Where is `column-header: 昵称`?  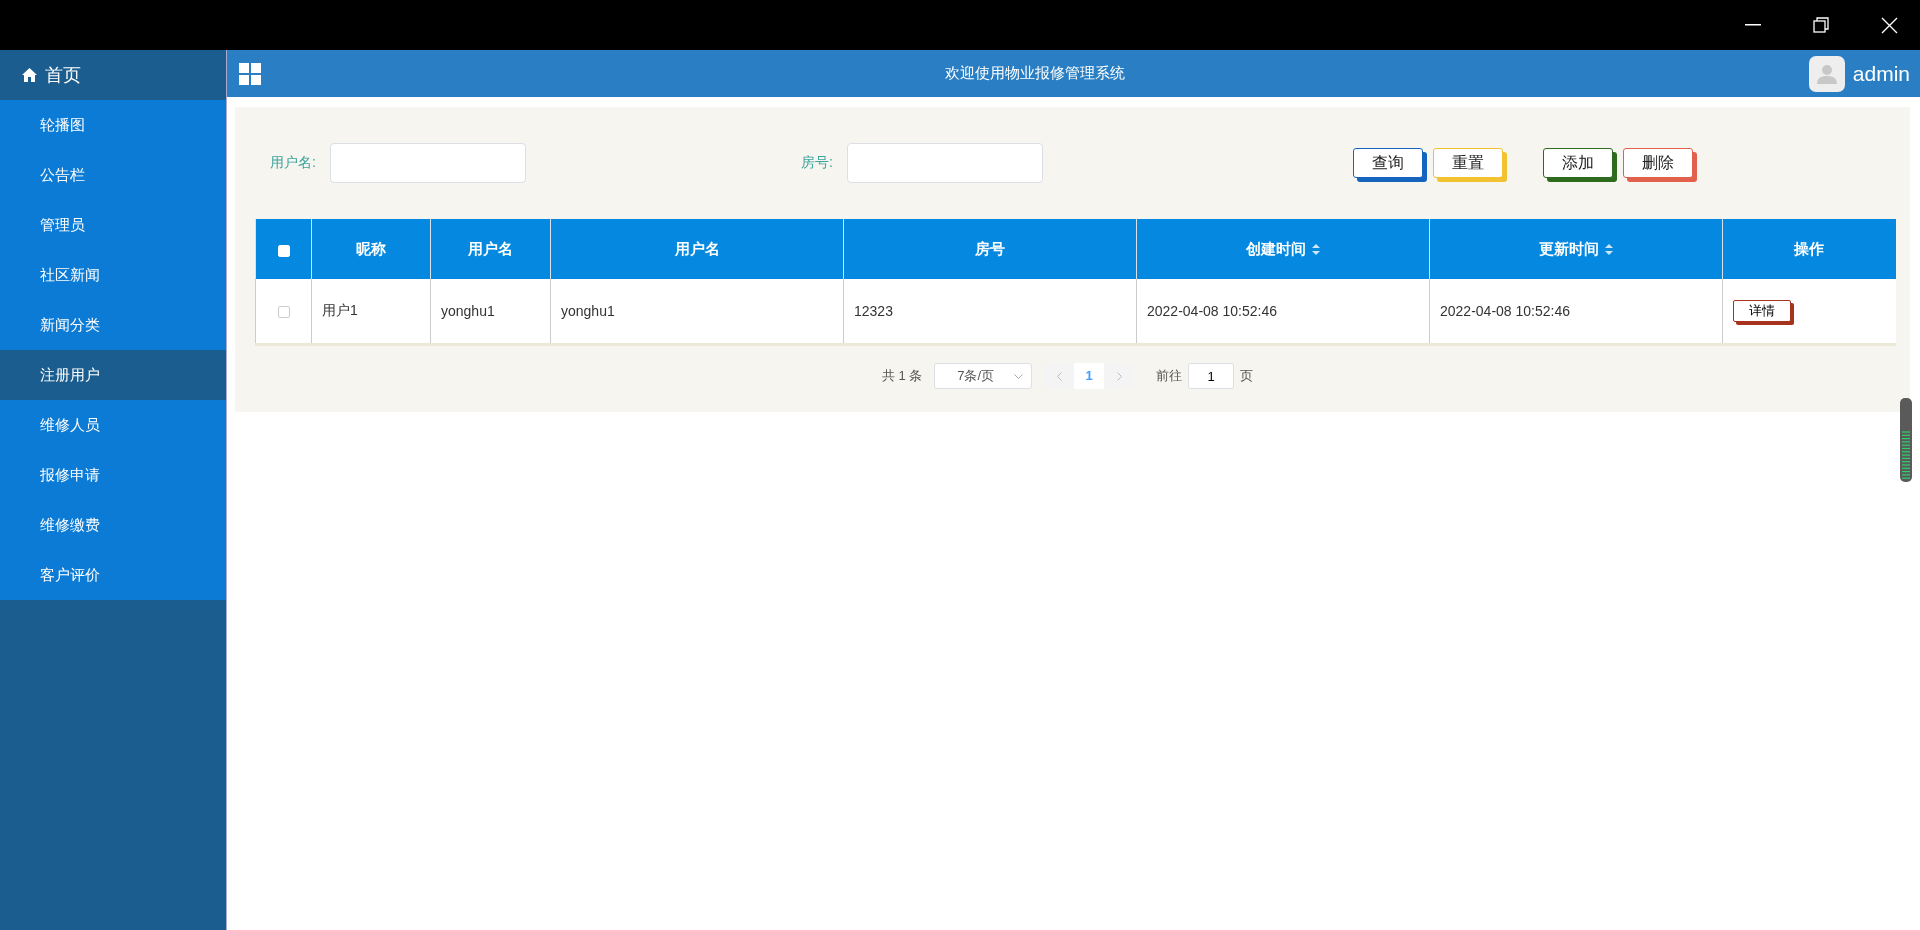
column-header: 昵称 is located at coordinates (371, 249).